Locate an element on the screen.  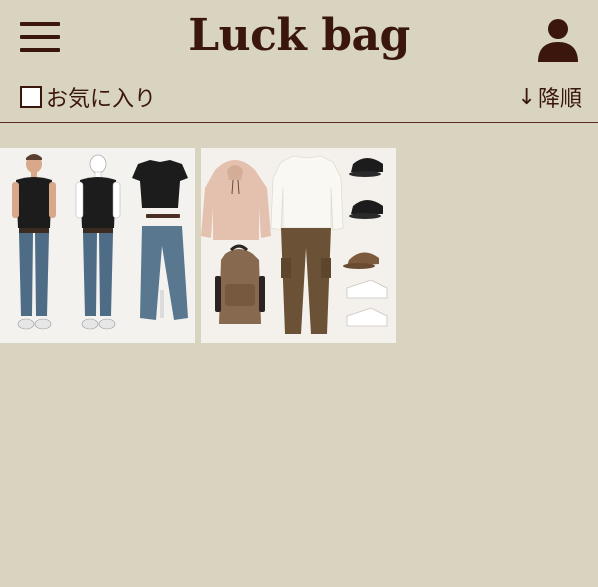
sort-label: 降順 is located at coordinates (559, 99).